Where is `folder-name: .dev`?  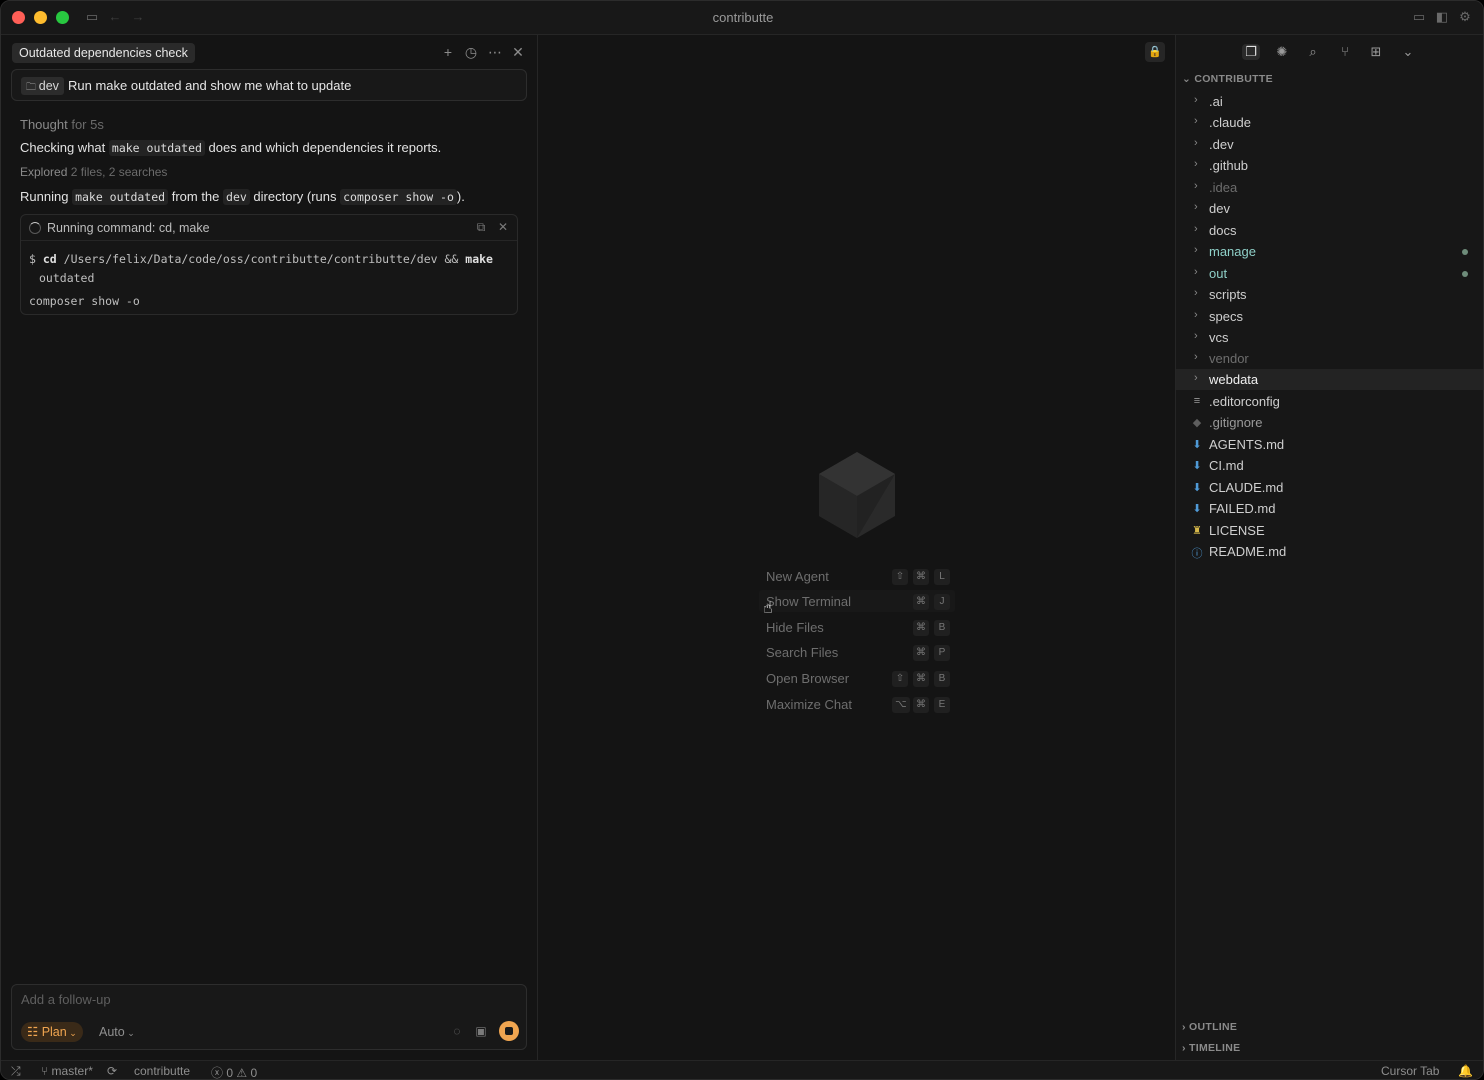 folder-name: .dev is located at coordinates (1221, 144).